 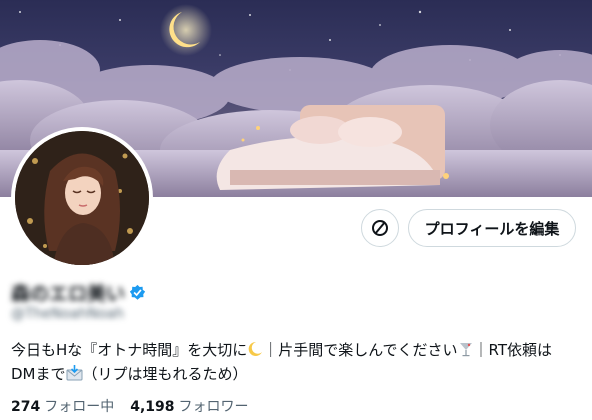 I want to click on follow-stats: 274 フォロー中 4,198 フォロワー, so click(x=130, y=406).